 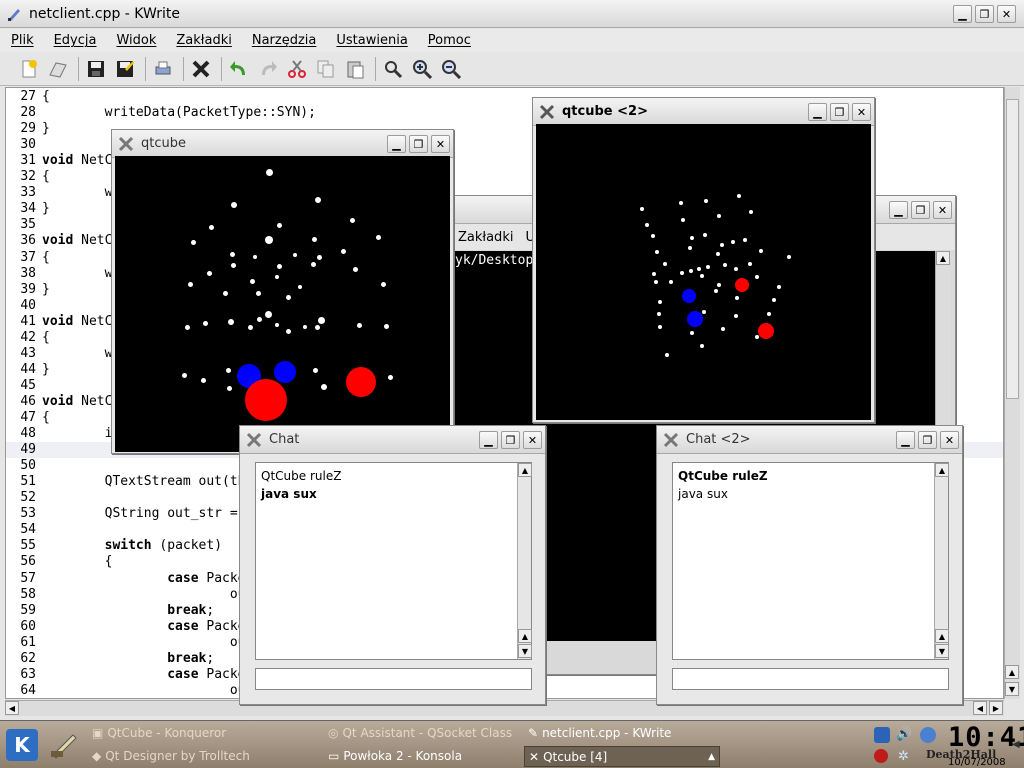 I want to click on qtcube-titlebar: qtcube ▁ ❐ ✕, so click(x=282, y=144).